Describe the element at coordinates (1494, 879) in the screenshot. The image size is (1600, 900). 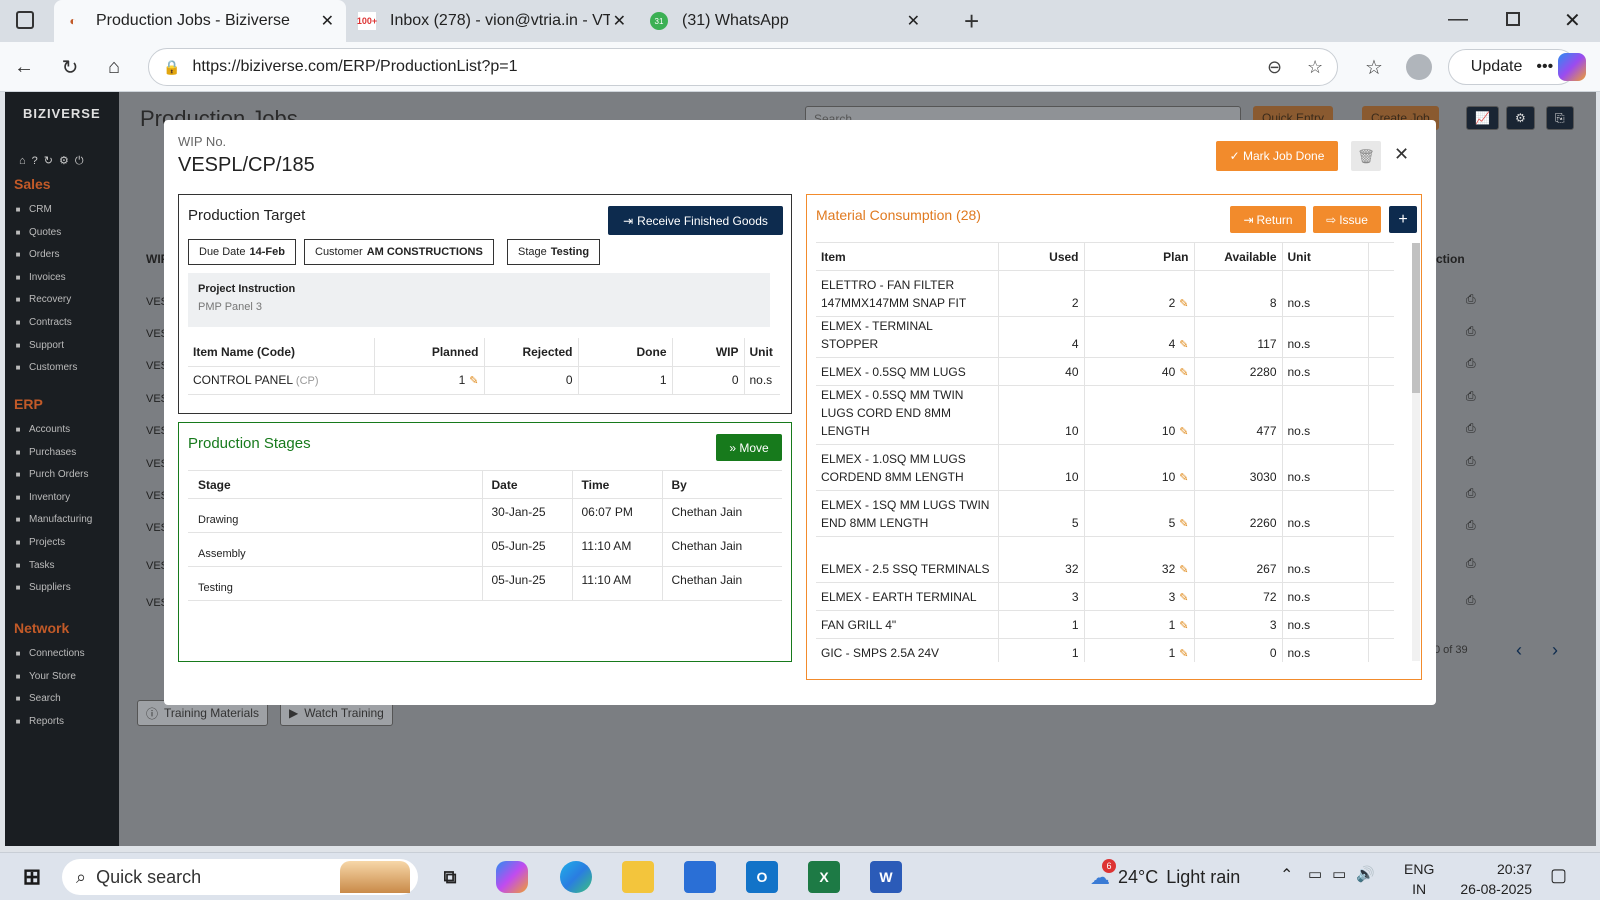
I see `clock: 20:37 26-08-2025` at that location.